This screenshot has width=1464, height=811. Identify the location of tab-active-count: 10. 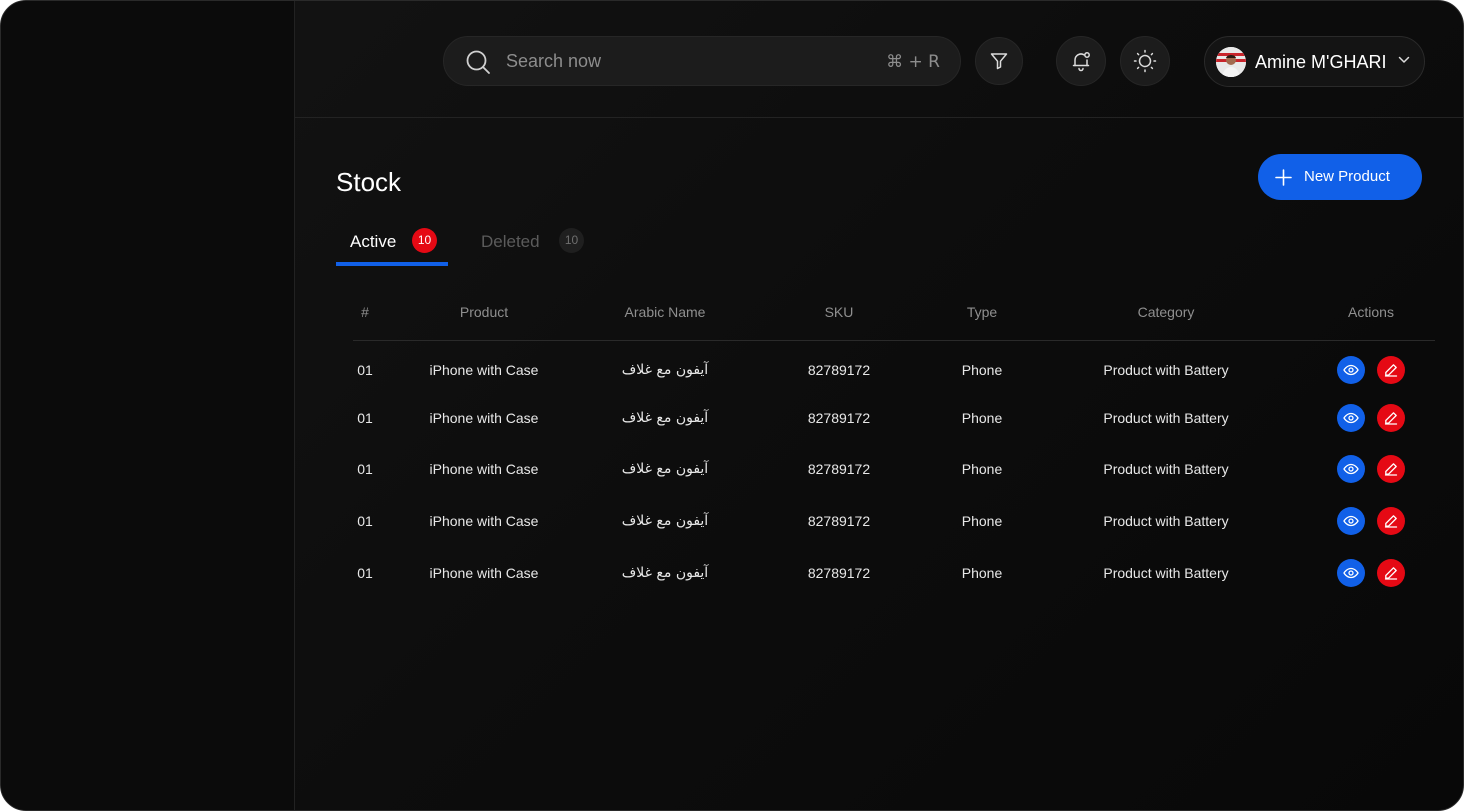
(424, 240).